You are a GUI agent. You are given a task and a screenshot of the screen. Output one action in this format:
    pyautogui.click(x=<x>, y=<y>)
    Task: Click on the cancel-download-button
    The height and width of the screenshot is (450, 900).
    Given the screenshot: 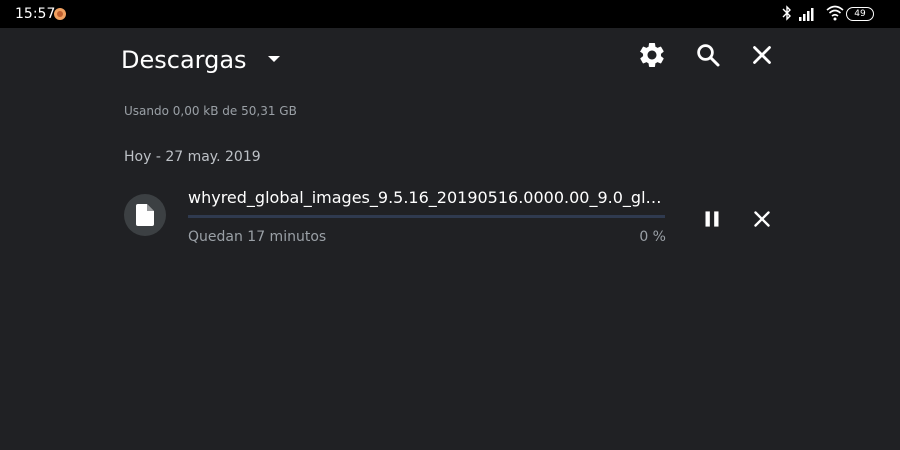 What is the action you would take?
    pyautogui.click(x=762, y=219)
    